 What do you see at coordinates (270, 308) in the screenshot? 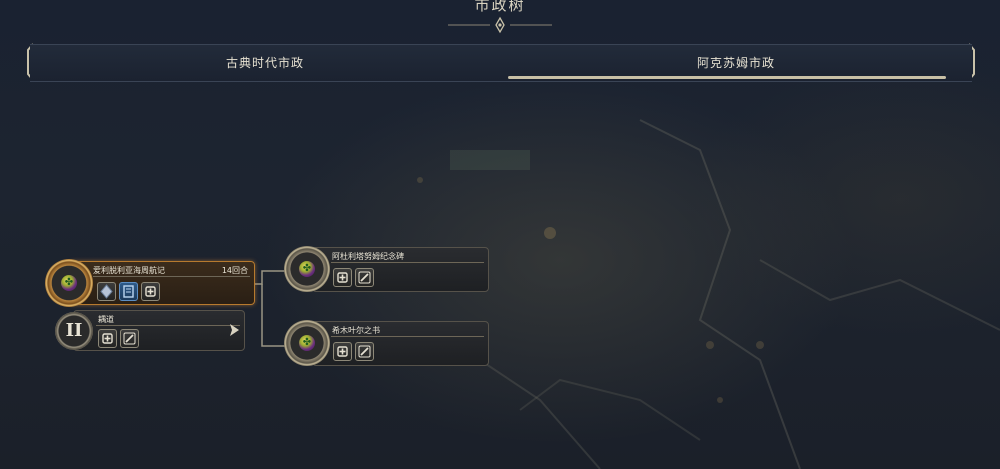
I see `tree-connector-lines` at bounding box center [270, 308].